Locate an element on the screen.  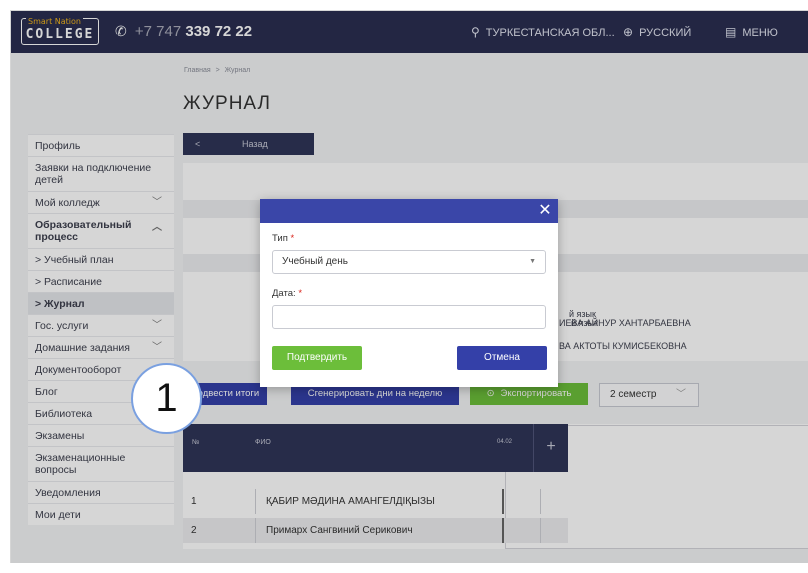
type-select: Учебный день ▼ is located at coordinates (409, 262).